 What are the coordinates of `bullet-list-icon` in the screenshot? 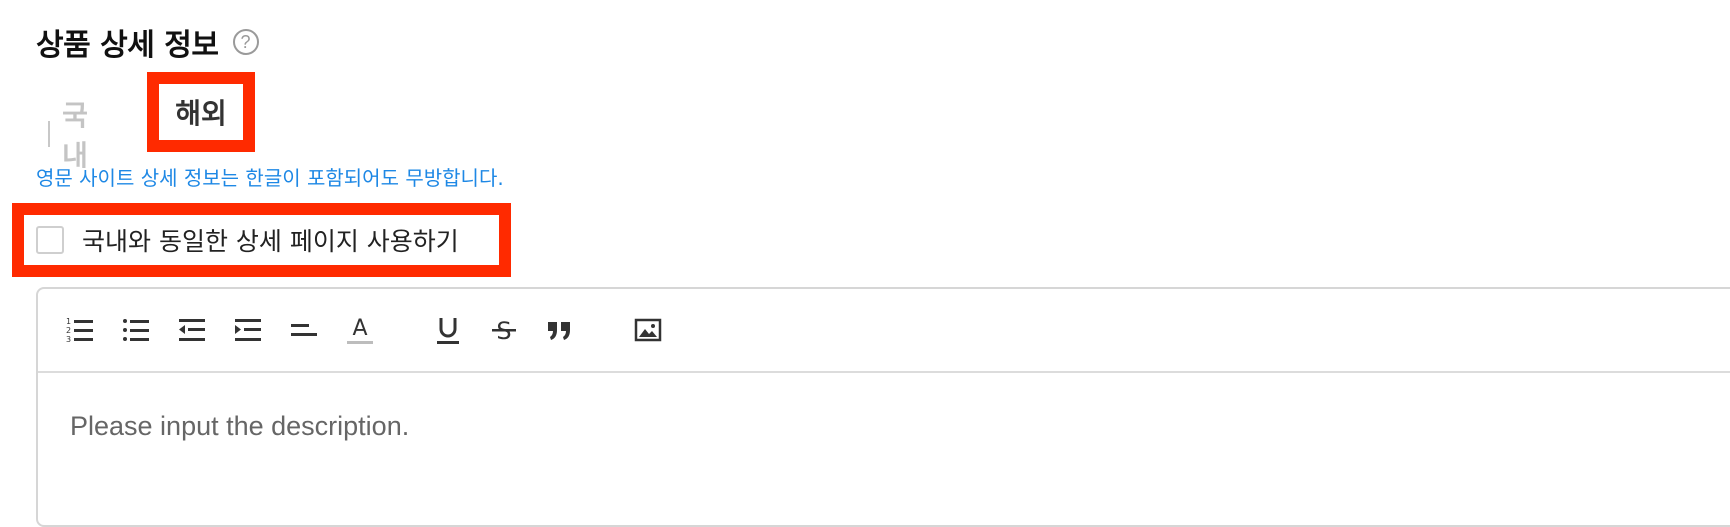 It's located at (136, 330).